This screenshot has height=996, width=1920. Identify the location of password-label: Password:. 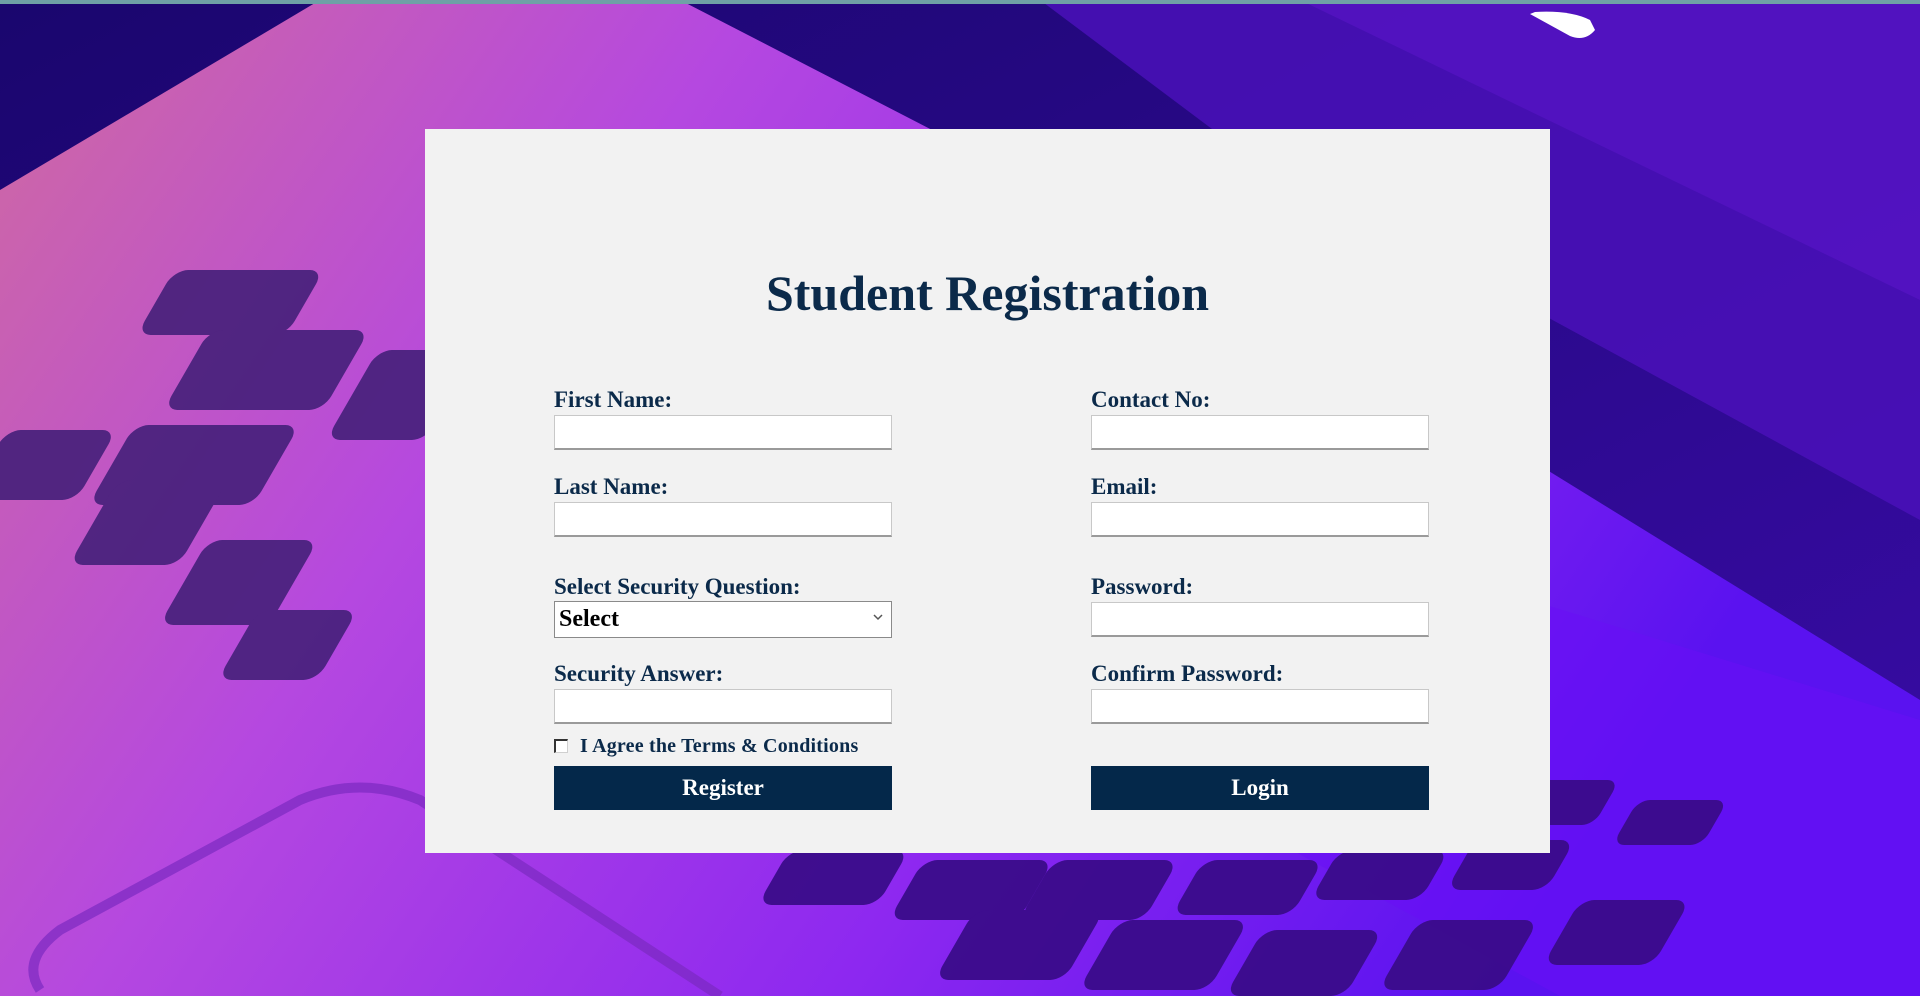
(1142, 586).